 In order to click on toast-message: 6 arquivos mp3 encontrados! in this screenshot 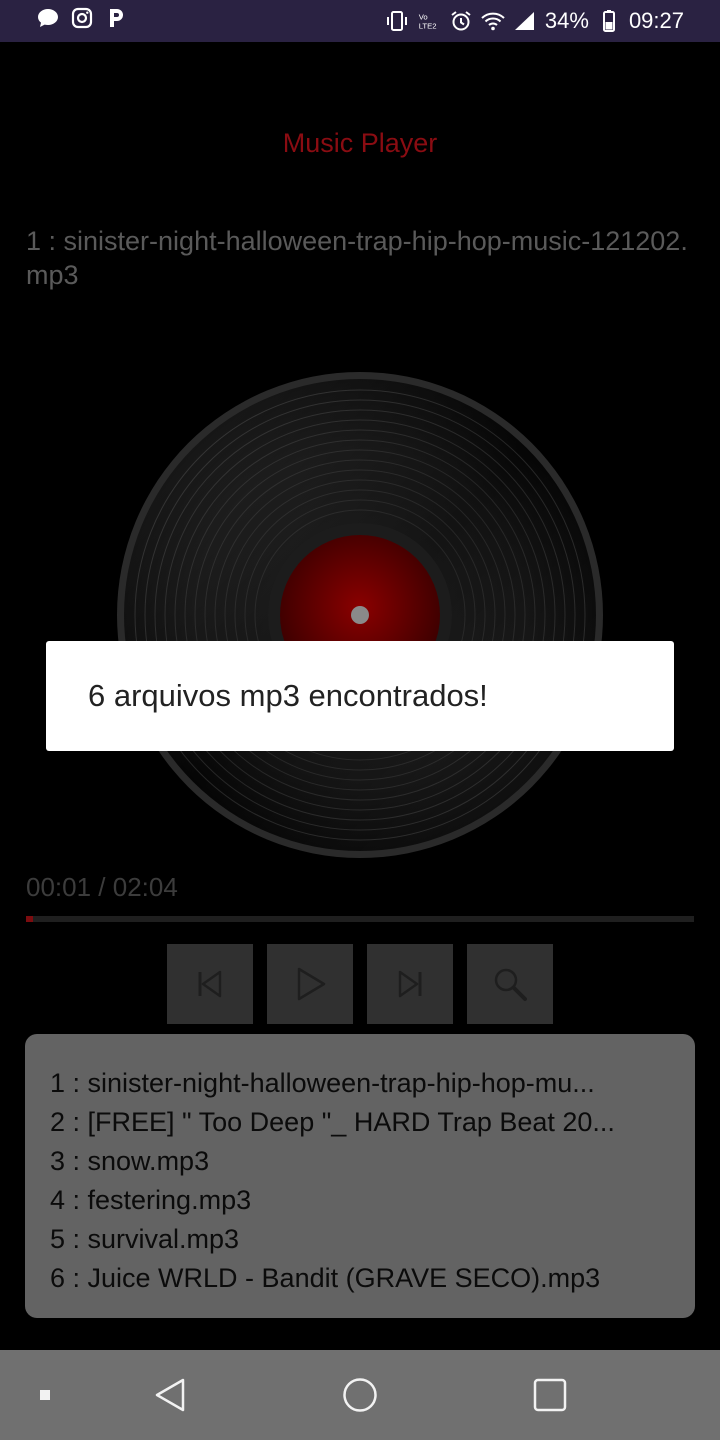, I will do `click(360, 696)`.